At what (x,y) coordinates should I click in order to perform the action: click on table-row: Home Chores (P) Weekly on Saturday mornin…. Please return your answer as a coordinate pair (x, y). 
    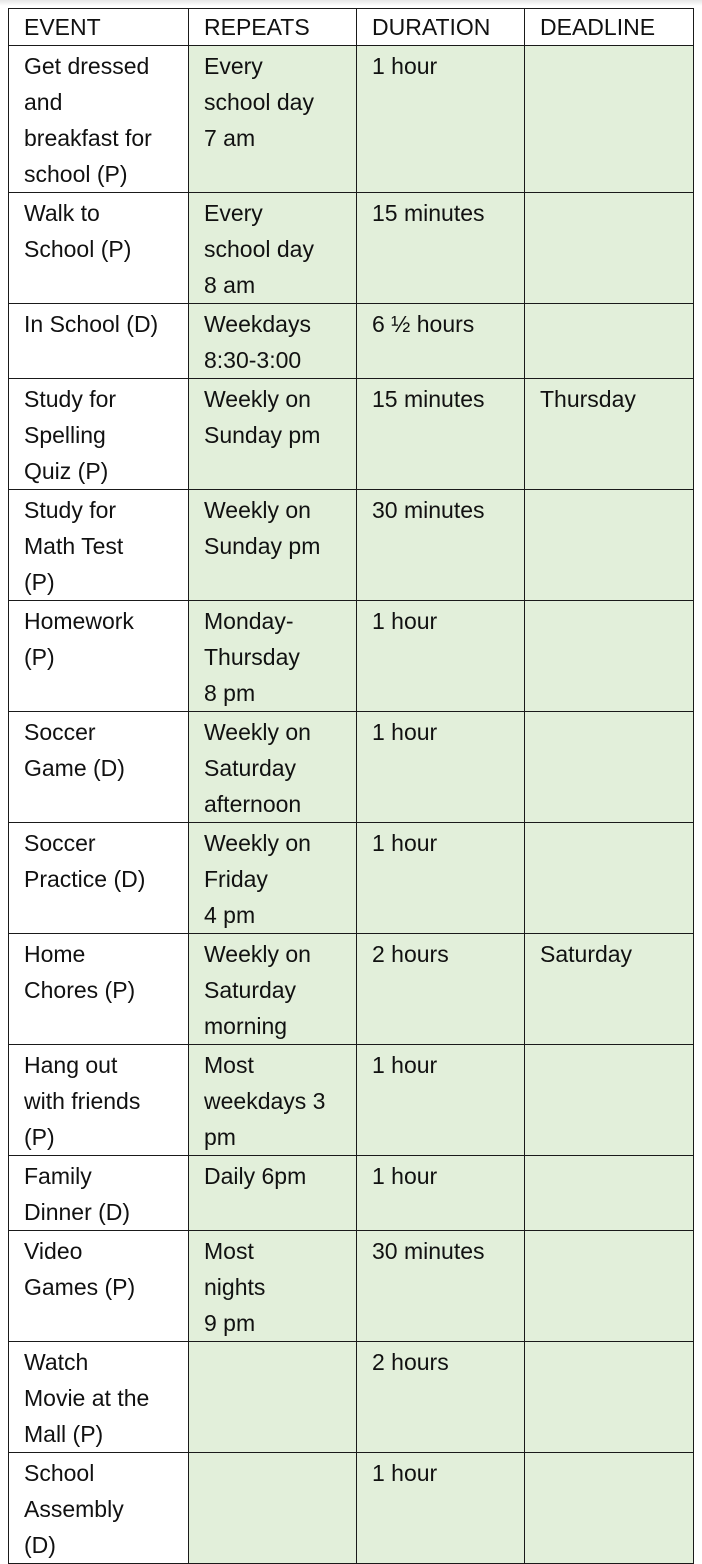
    Looking at the image, I should click on (351, 989).